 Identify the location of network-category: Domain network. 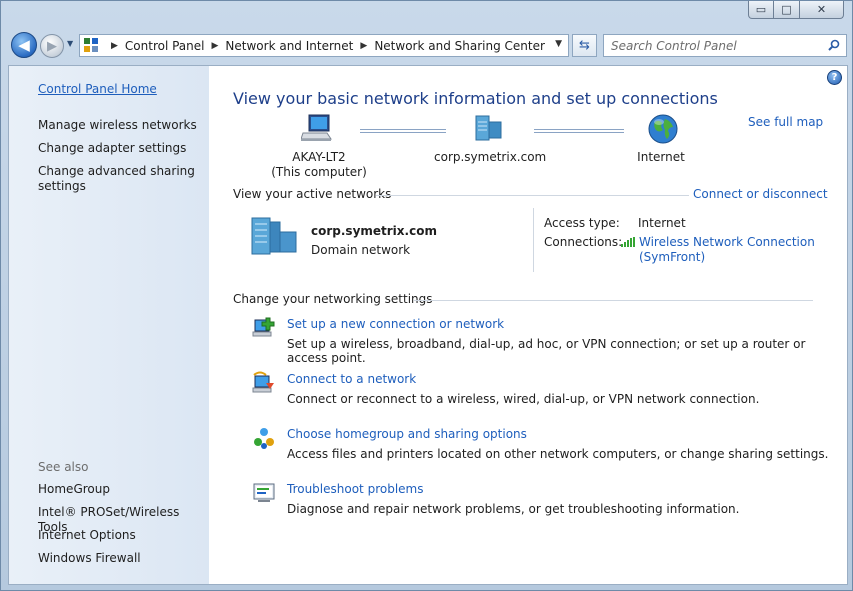
(361, 250).